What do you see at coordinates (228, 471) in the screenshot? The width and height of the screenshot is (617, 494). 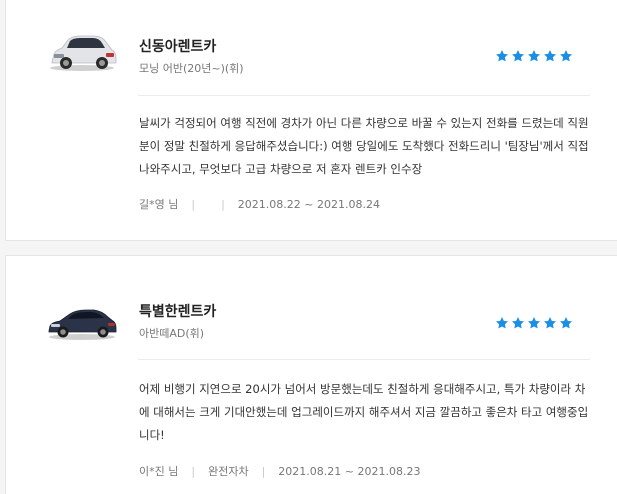 I see `insurance-type: 완전자차` at bounding box center [228, 471].